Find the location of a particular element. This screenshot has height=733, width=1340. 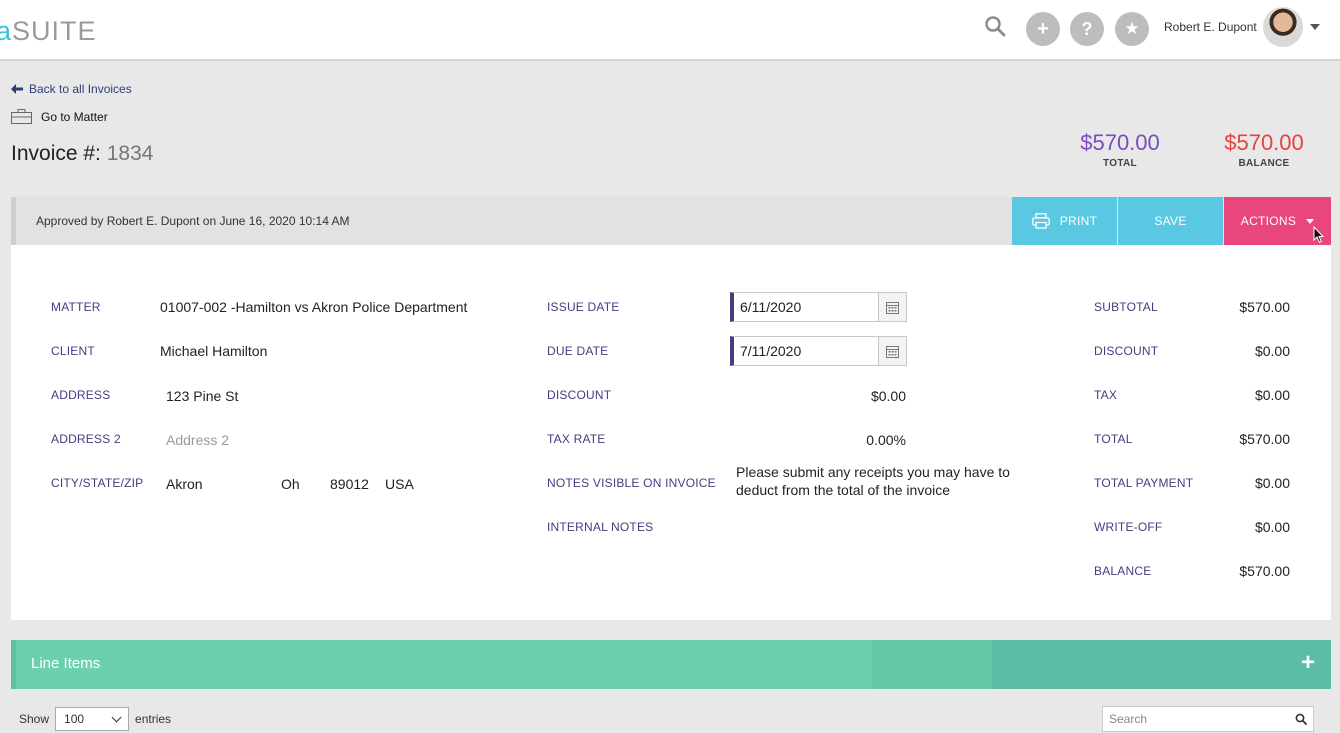

favorites-button: ★ is located at coordinates (1132, 29).